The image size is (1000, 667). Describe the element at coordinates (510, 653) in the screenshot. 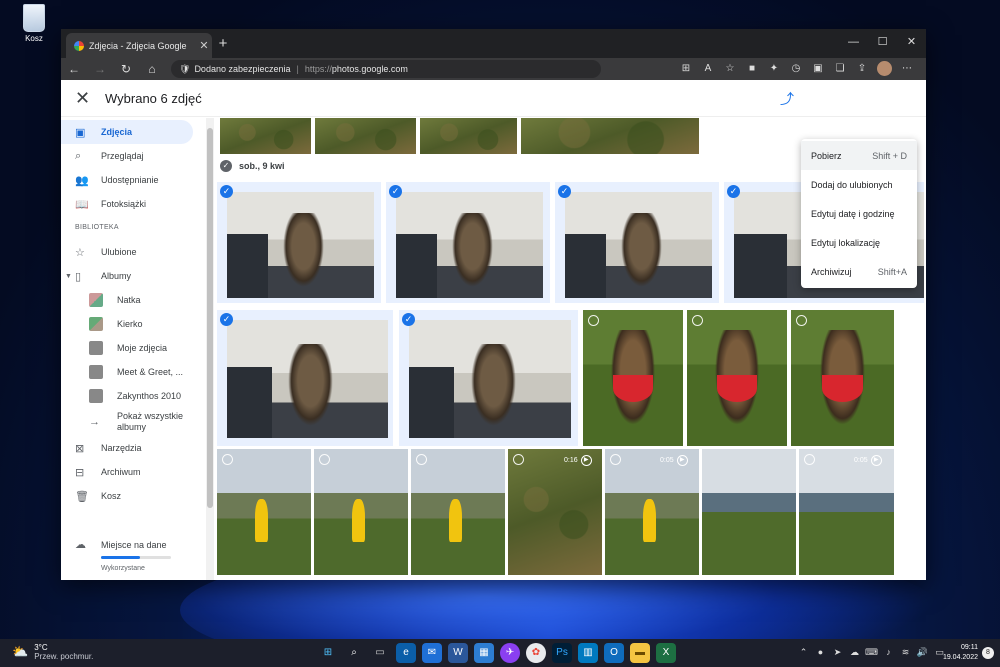

I see `messenger-icon: ✈` at that location.